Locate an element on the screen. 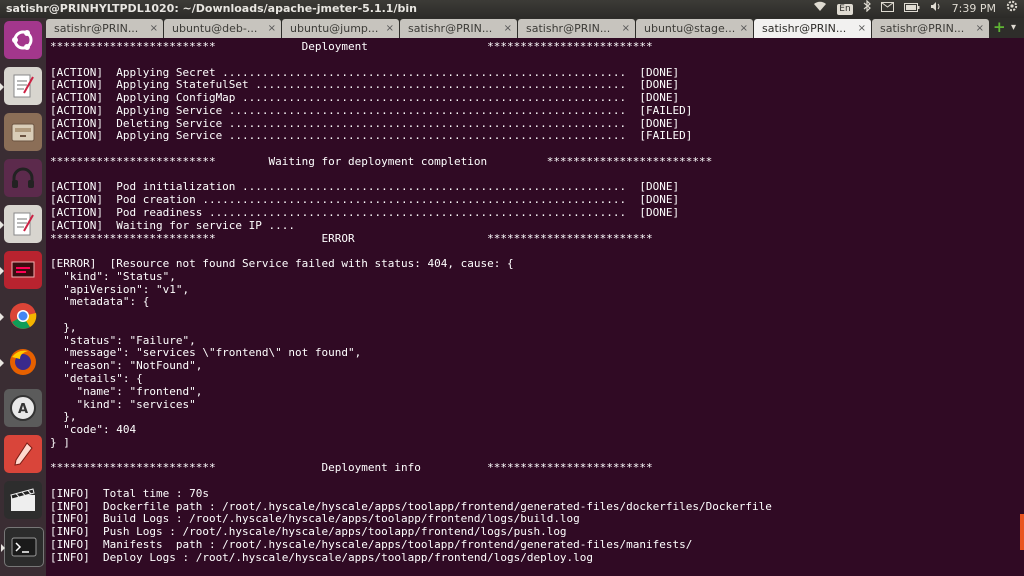 The height and width of the screenshot is (576, 1024). terminal-line: } ] is located at coordinates (60, 442).